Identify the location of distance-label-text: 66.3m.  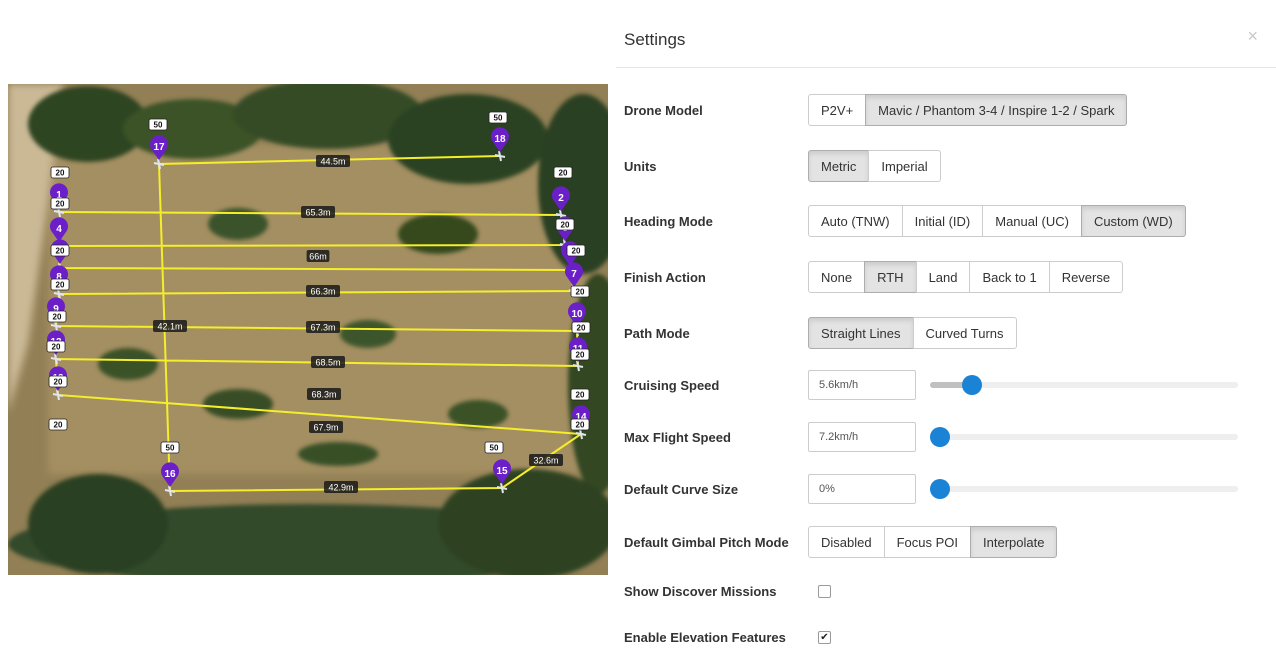
(322, 292).